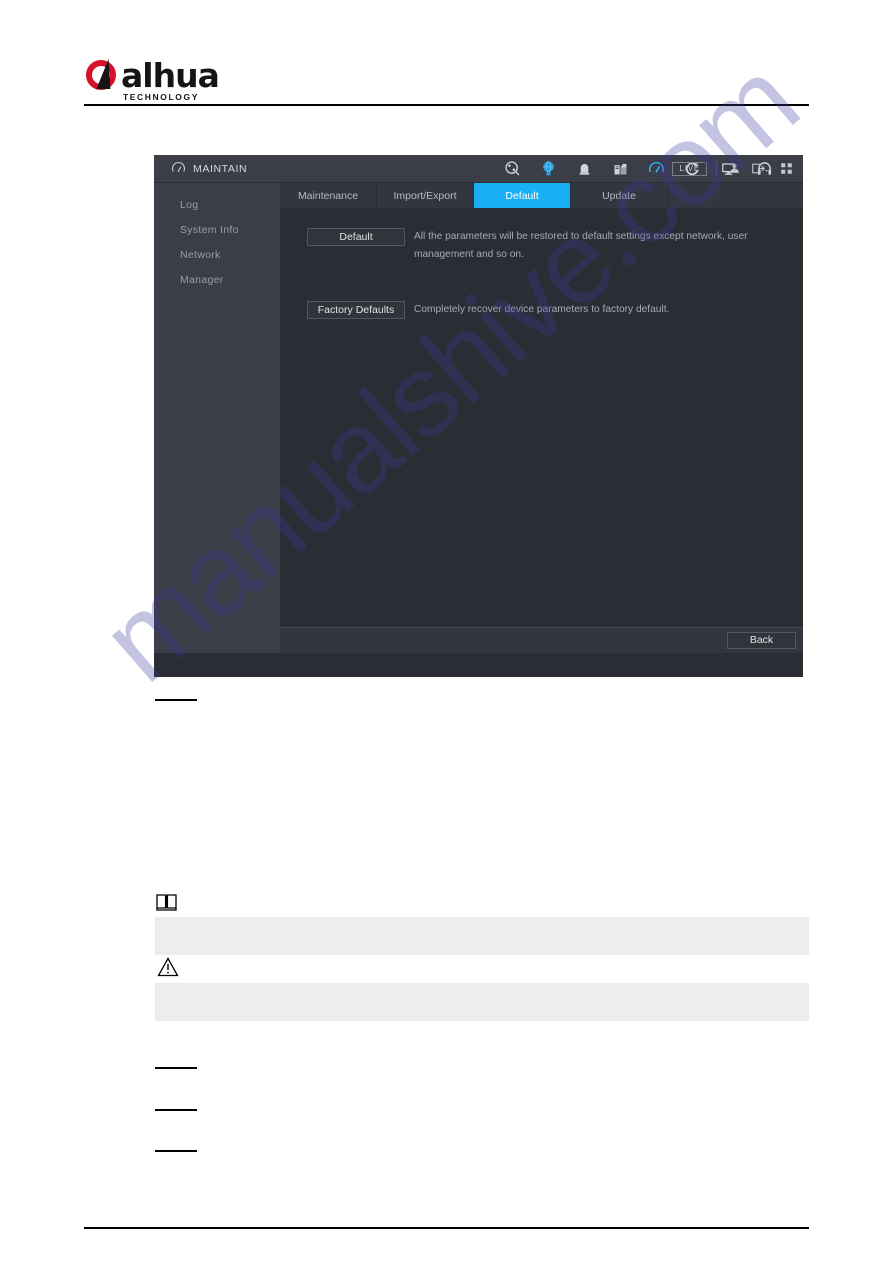 Image resolution: width=893 pixels, height=1263 pixels. I want to click on header-rule, so click(446, 105).